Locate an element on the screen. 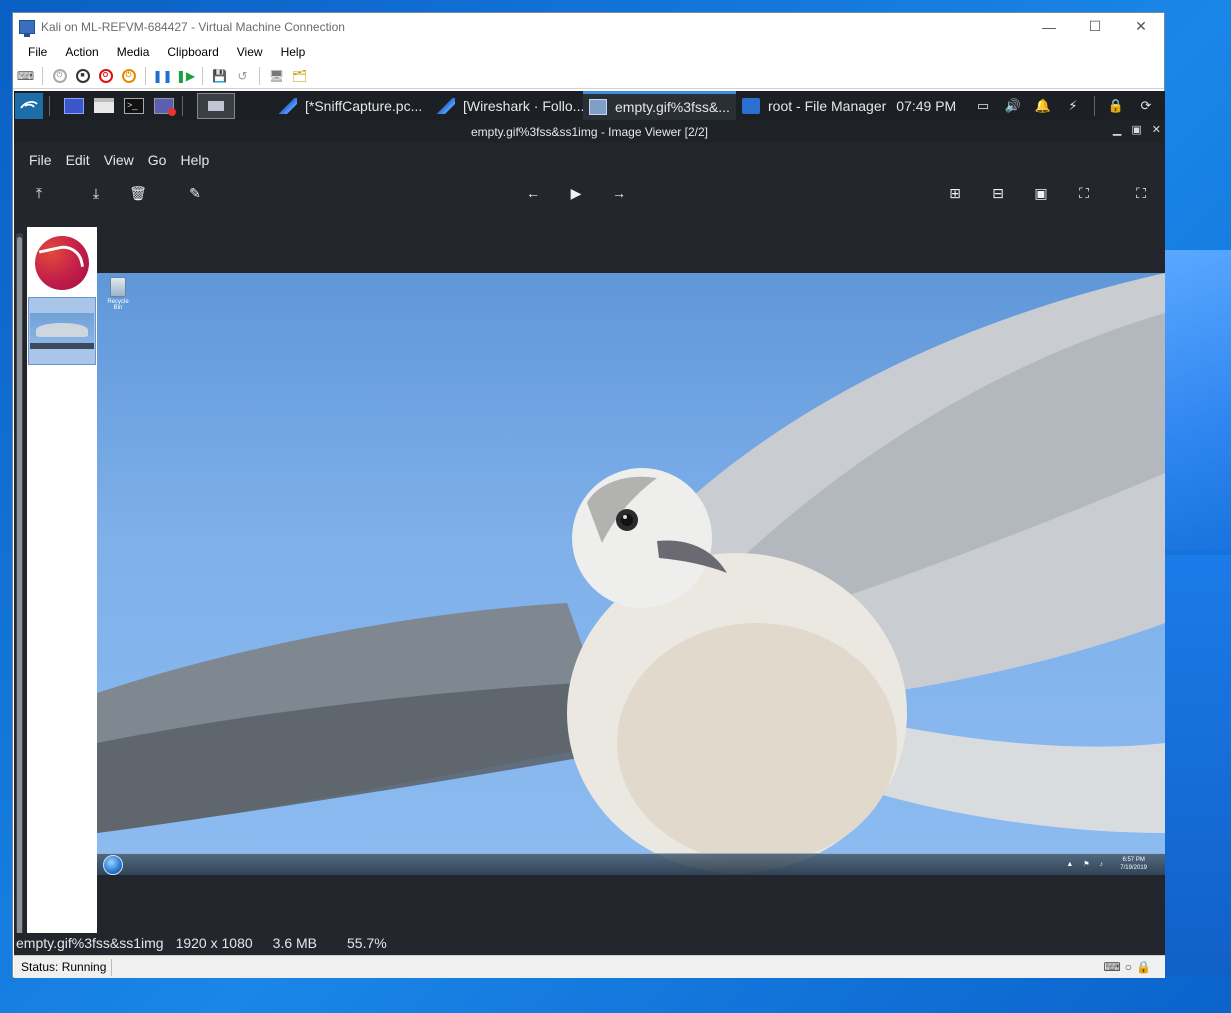  recycle-bin-icon is located at coordinates (118, 287).